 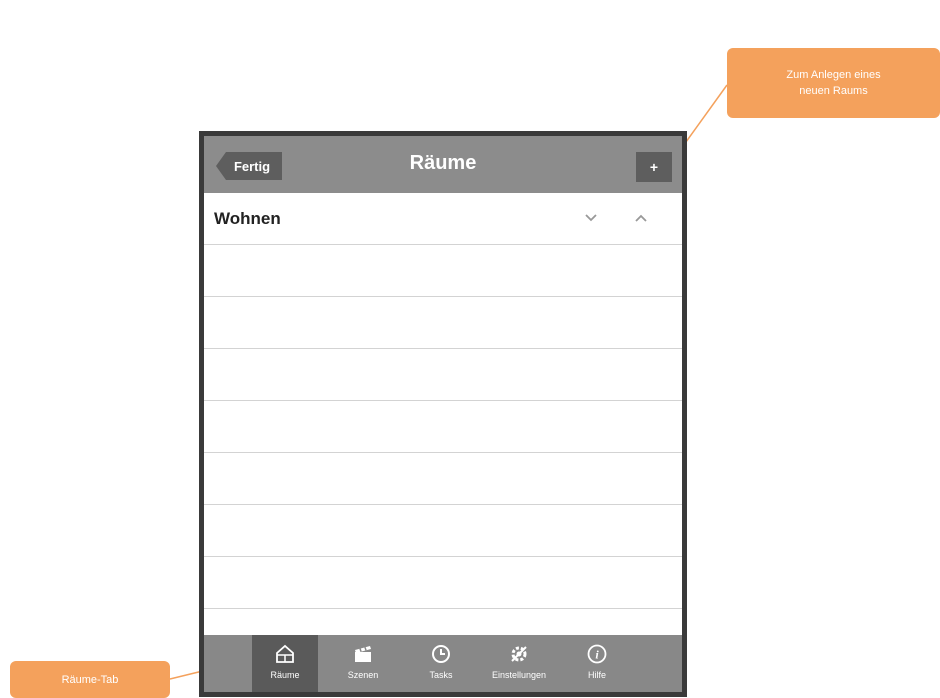 I want to click on page-title: Räume, so click(x=443, y=163).